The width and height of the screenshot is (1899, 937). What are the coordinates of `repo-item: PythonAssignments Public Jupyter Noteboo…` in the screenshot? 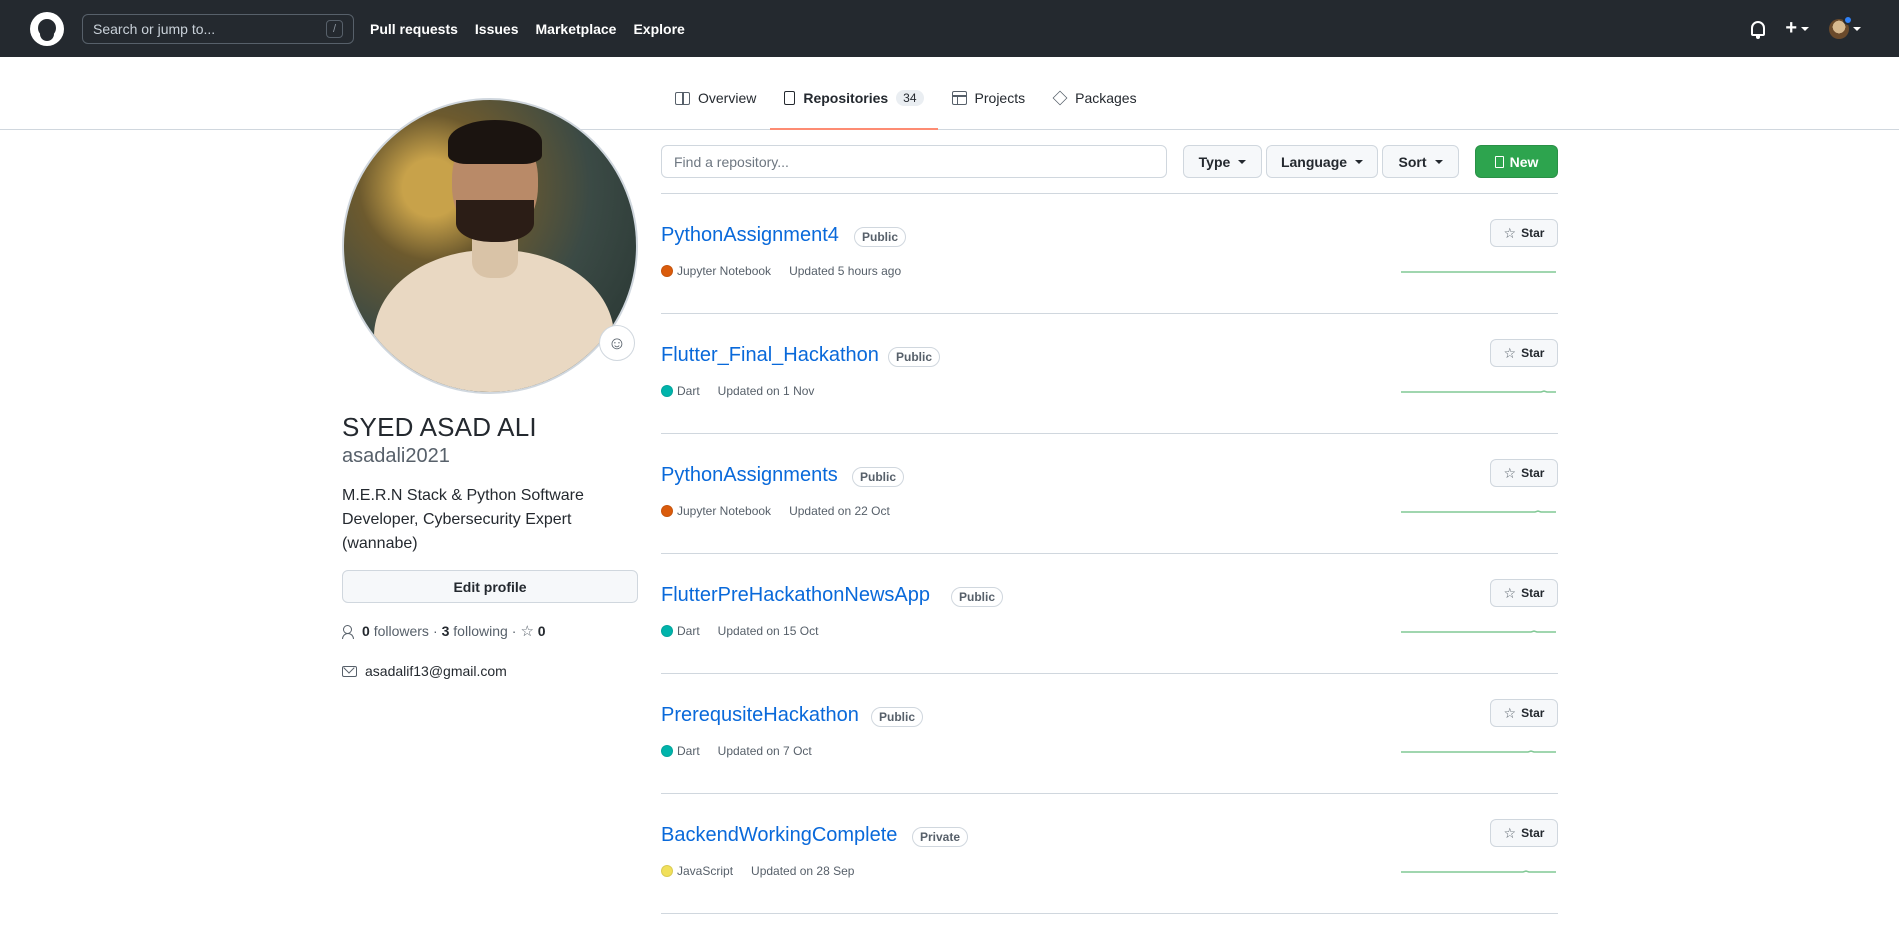 It's located at (1109, 494).